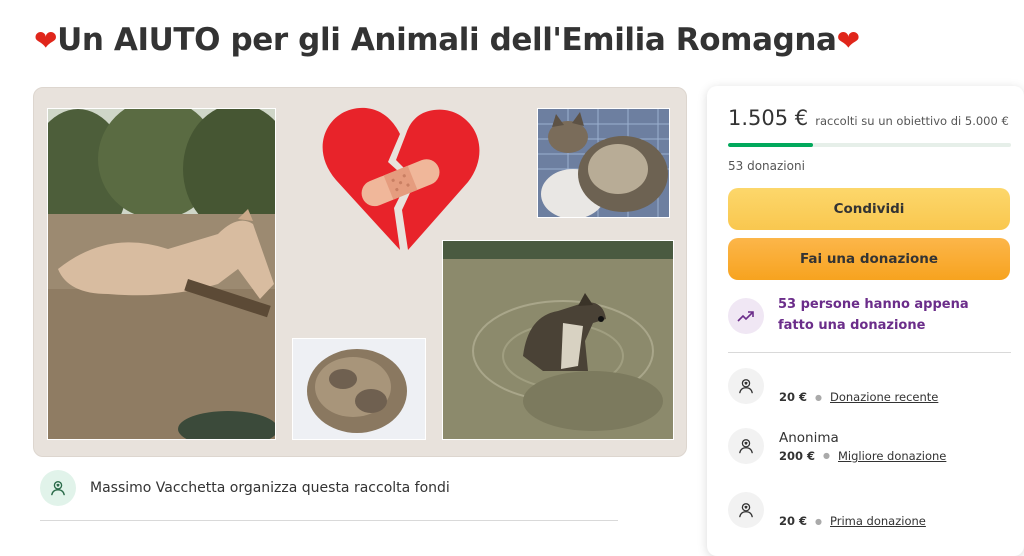 The image size is (1024, 556). Describe the element at coordinates (58, 488) in the screenshot. I see `heart-hand-icon` at that location.